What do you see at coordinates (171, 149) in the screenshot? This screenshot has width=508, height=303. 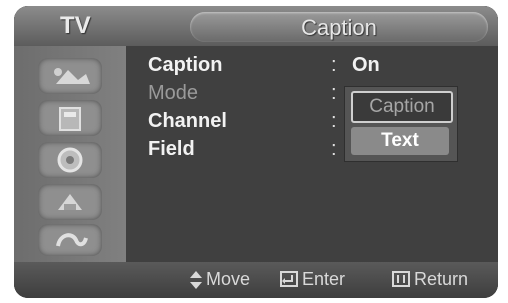 I see `menu-item-field: Field` at bounding box center [171, 149].